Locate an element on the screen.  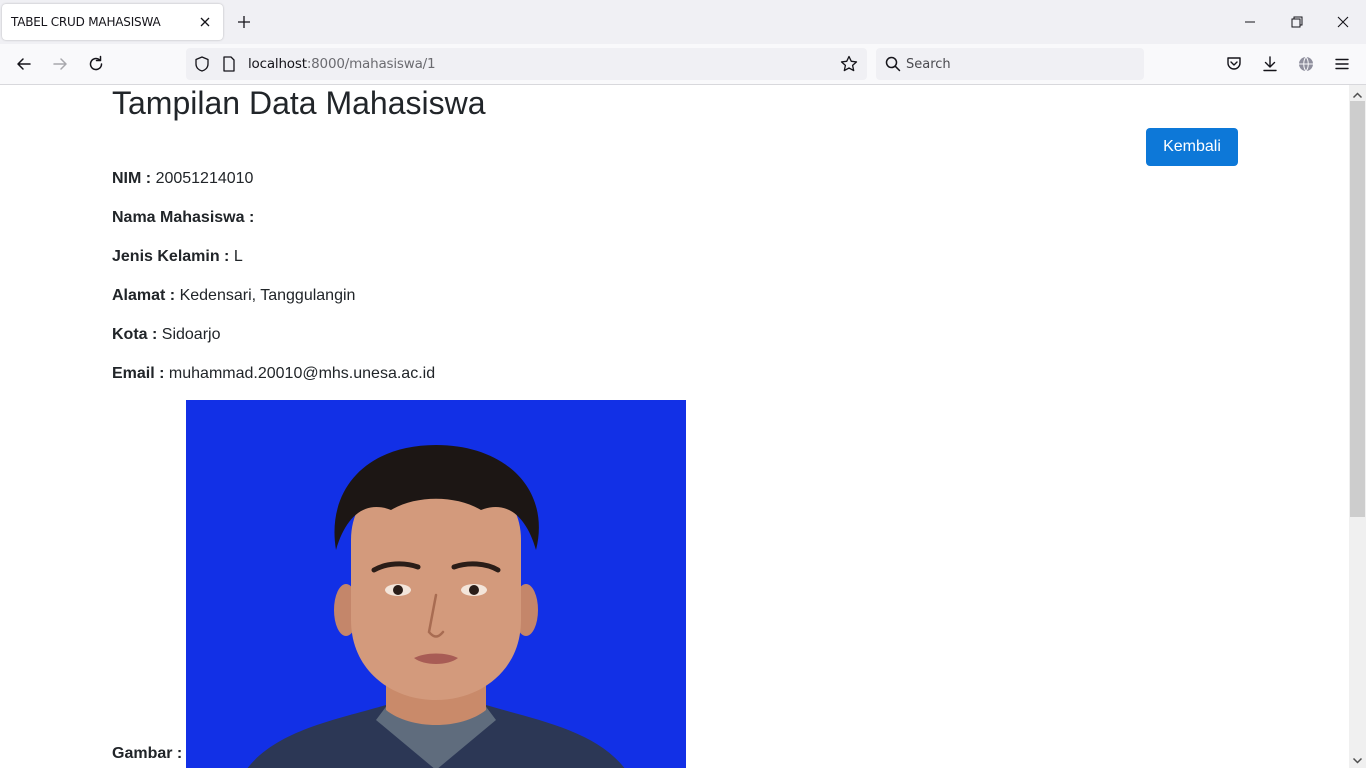
field-value: L is located at coordinates (238, 256).